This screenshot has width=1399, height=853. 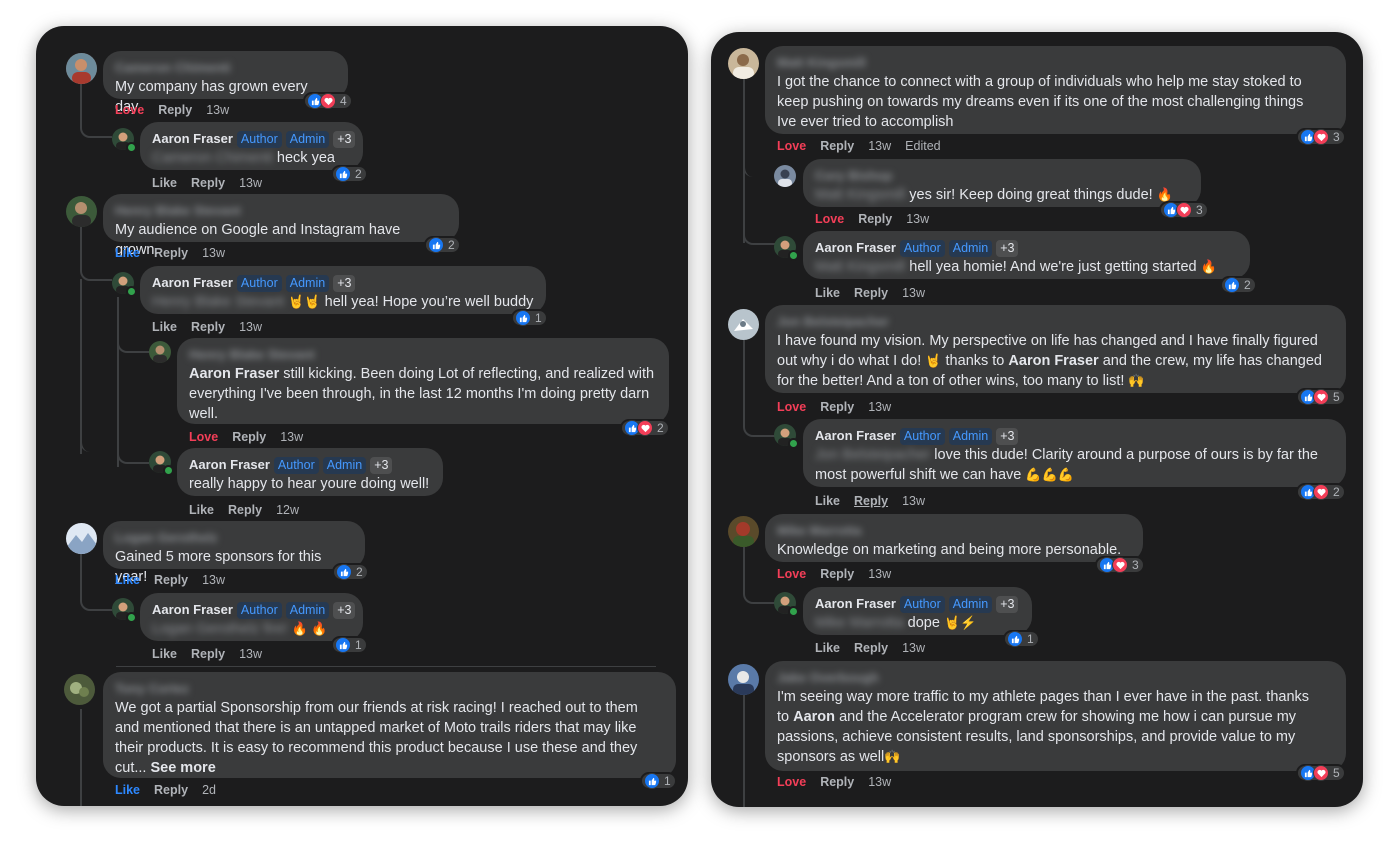 What do you see at coordinates (212, 158) in the screenshot?
I see `mention-tag: Cameron Chimenti` at bounding box center [212, 158].